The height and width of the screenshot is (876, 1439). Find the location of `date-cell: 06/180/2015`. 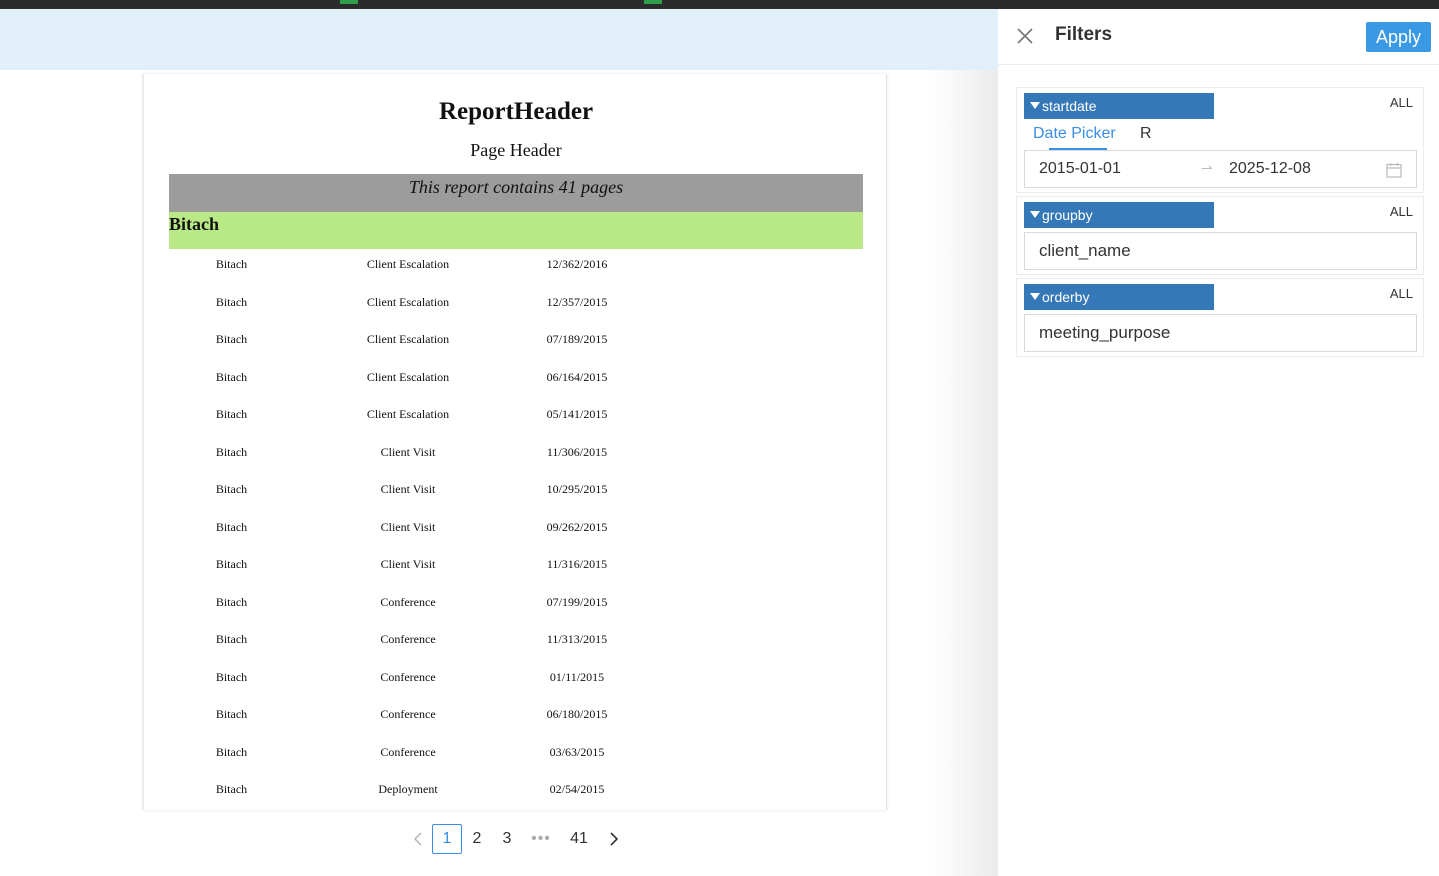

date-cell: 06/180/2015 is located at coordinates (577, 714).